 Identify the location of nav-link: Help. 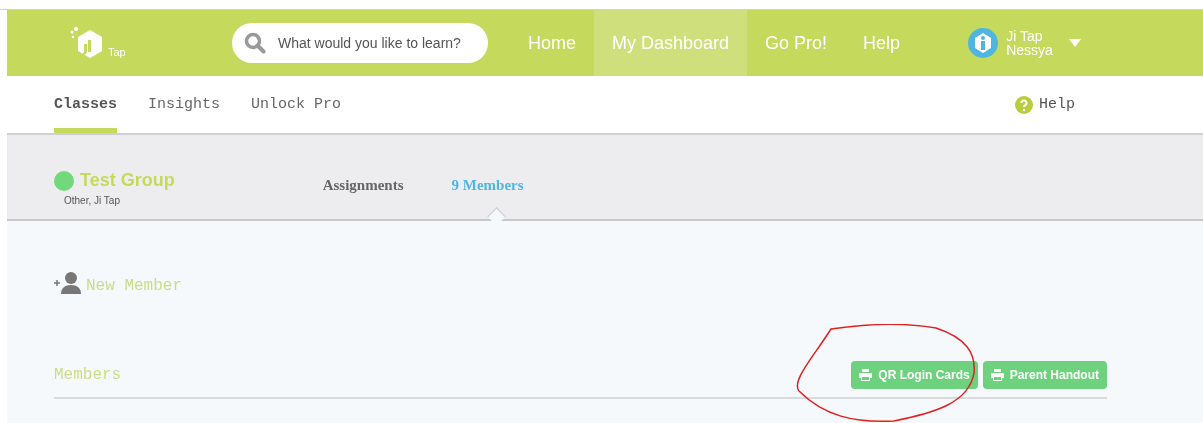
(882, 43).